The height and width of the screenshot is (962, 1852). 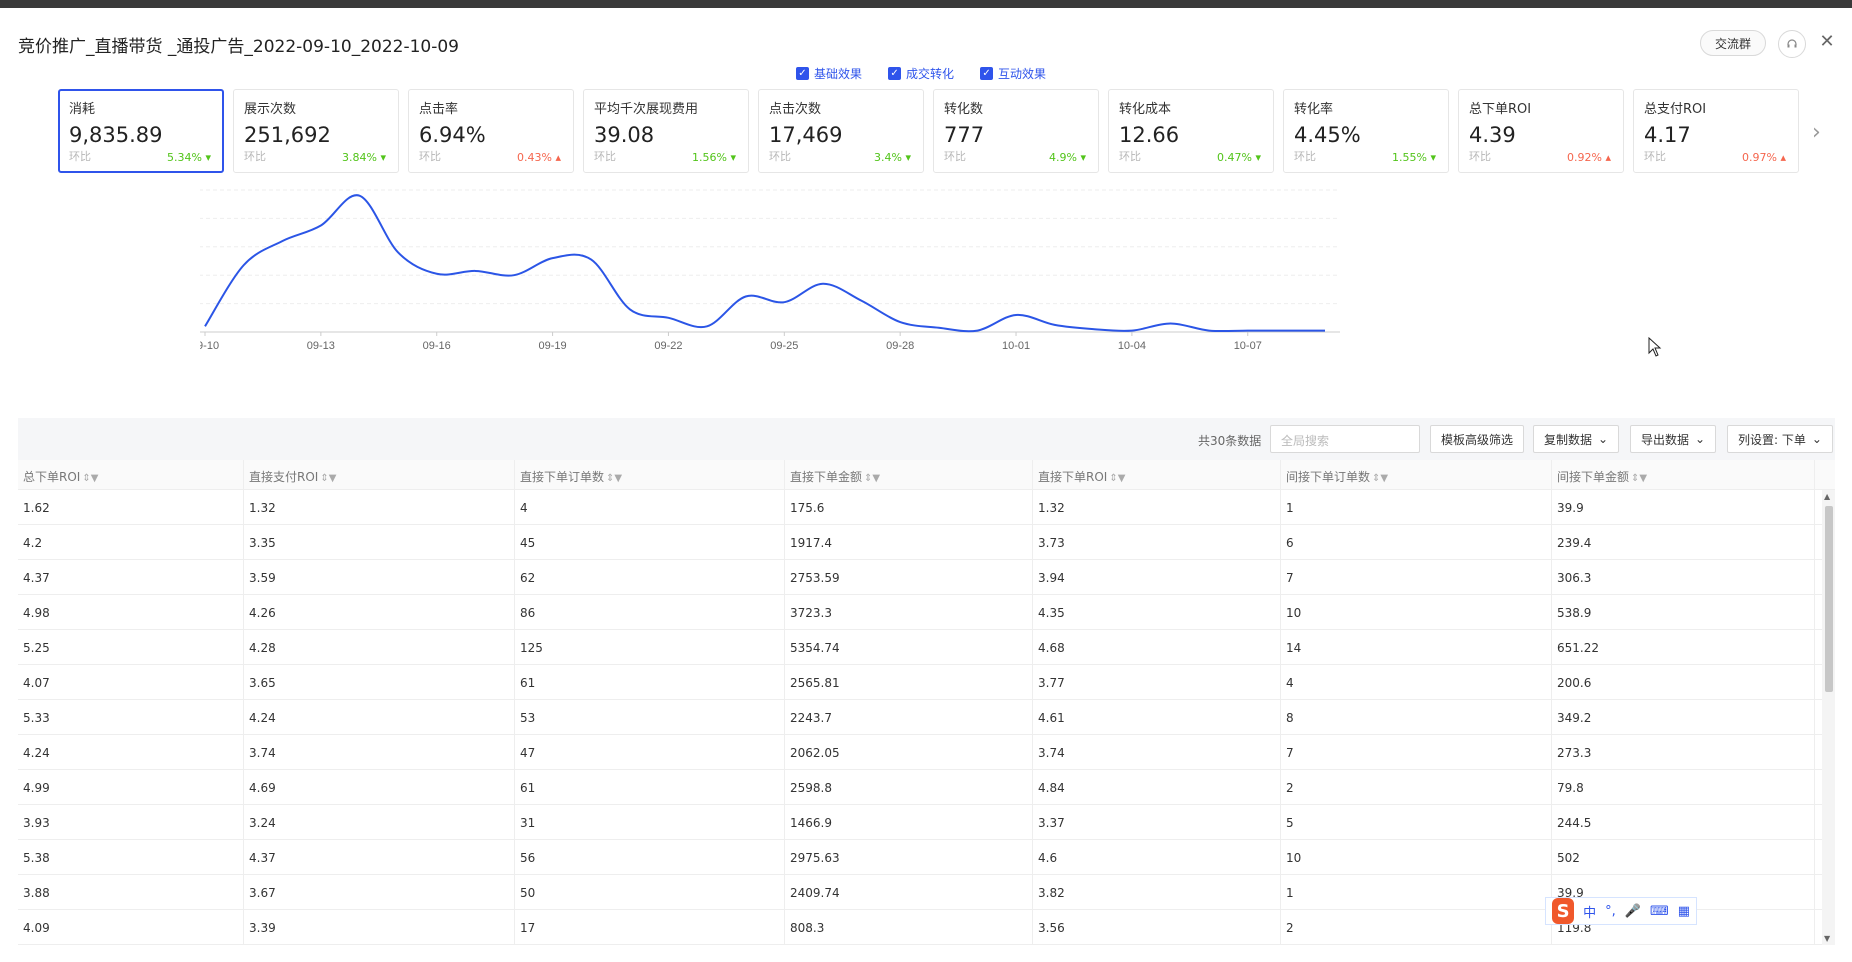 I want to click on metric-label: 点击次数, so click(x=795, y=109).